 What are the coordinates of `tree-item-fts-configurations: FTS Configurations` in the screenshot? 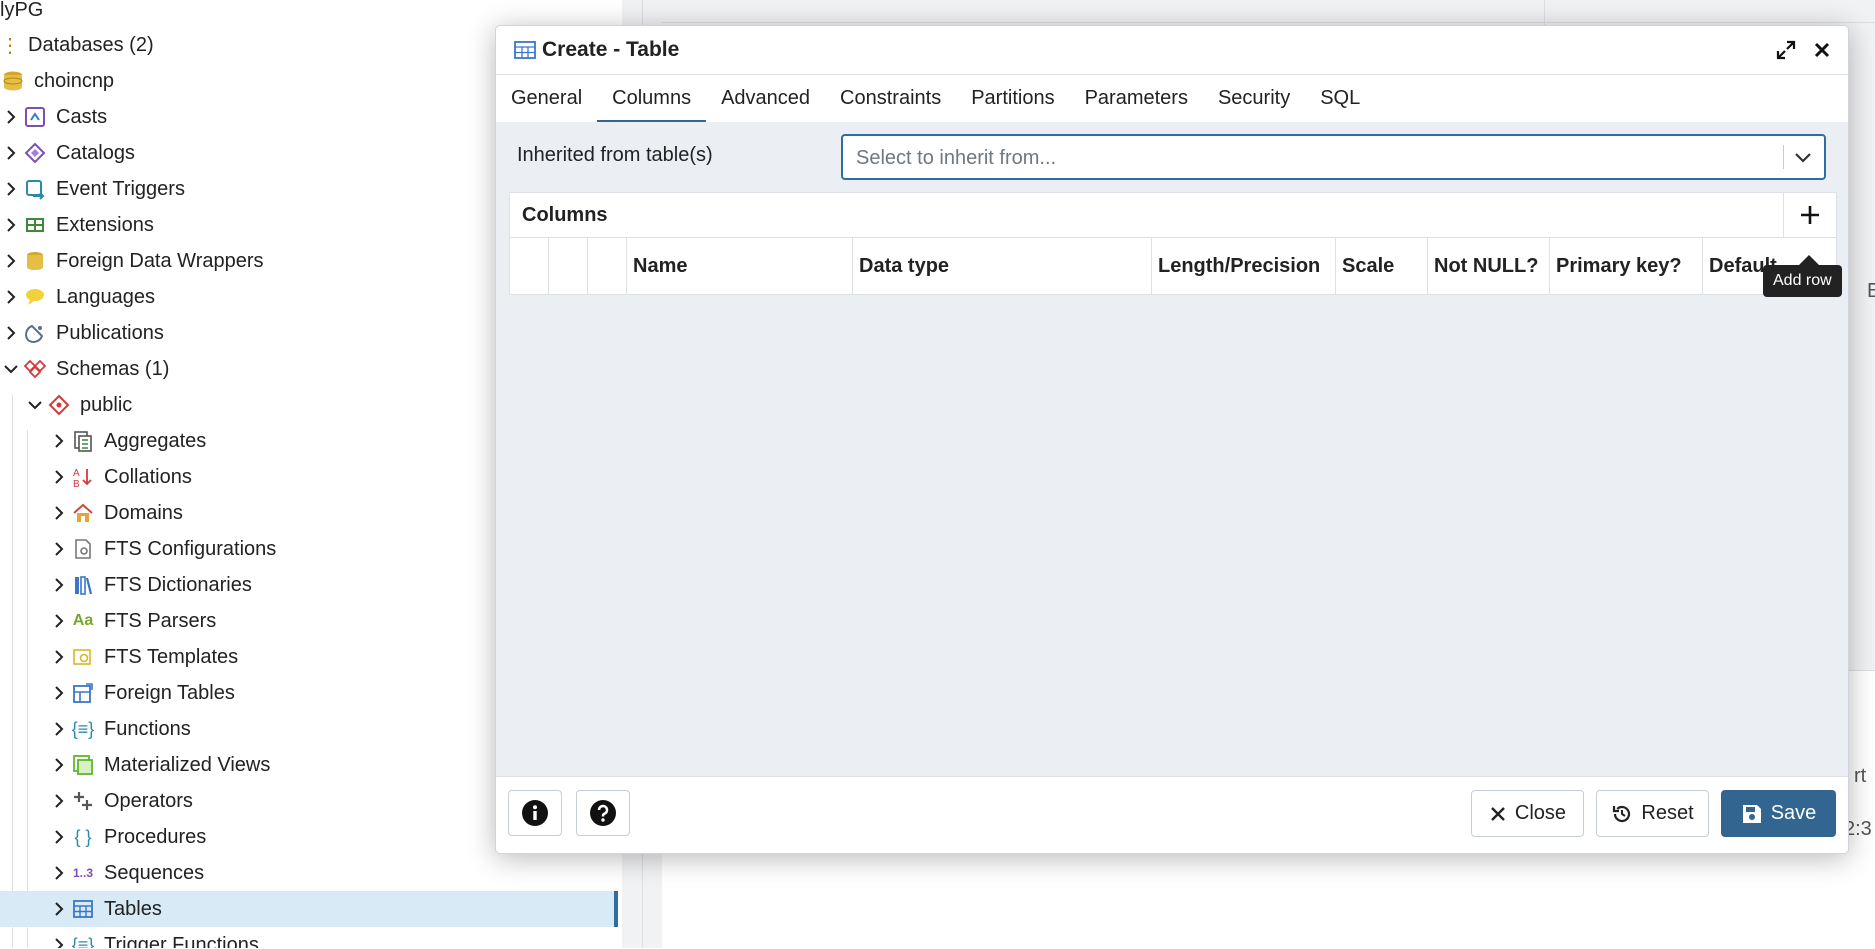 It's located at (162, 549).